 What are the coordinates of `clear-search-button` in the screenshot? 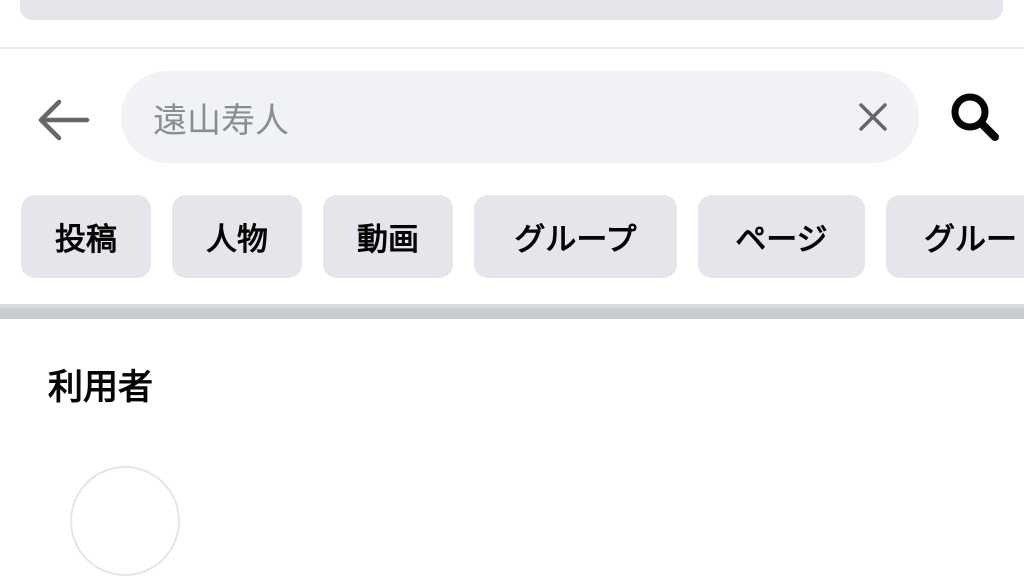 It's located at (873, 117).